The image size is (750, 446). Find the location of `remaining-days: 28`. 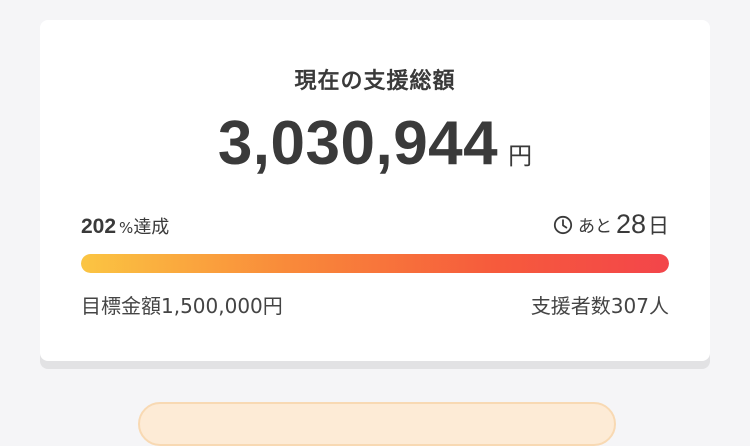

remaining-days: 28 is located at coordinates (630, 224).